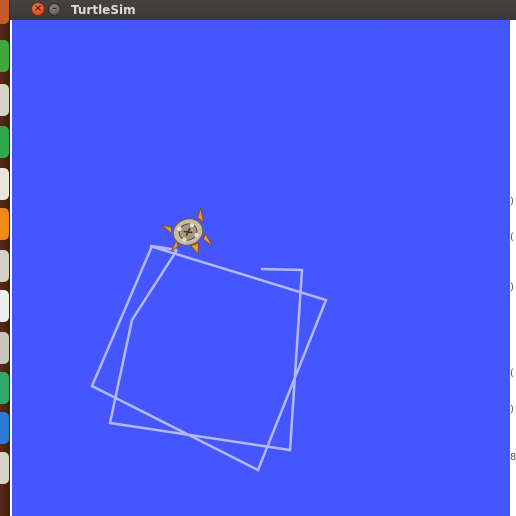 The width and height of the screenshot is (516, 516). Describe the element at coordinates (186, 231) in the screenshot. I see `turtle-icon` at that location.